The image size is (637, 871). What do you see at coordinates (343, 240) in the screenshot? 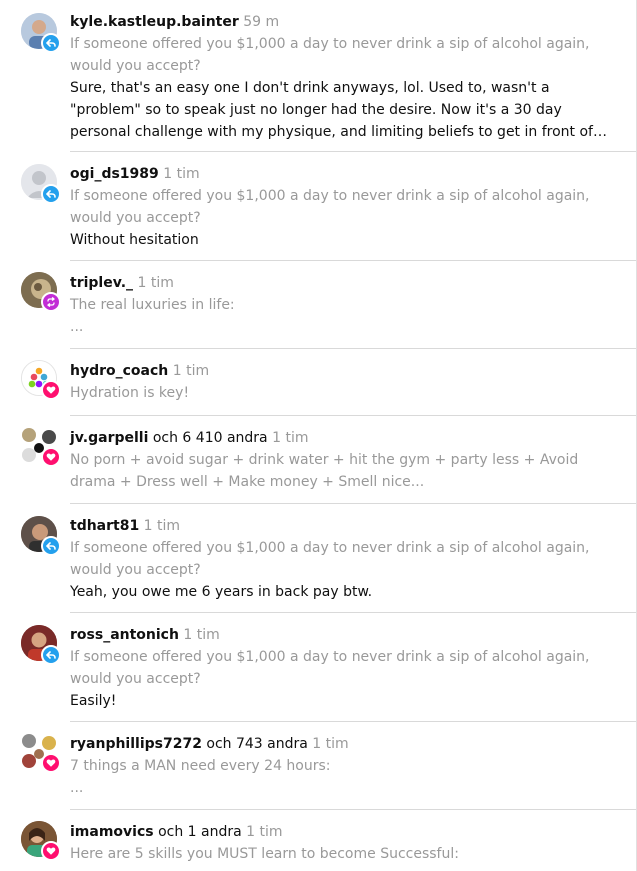
I see `reply-text: Without hesitation` at bounding box center [343, 240].